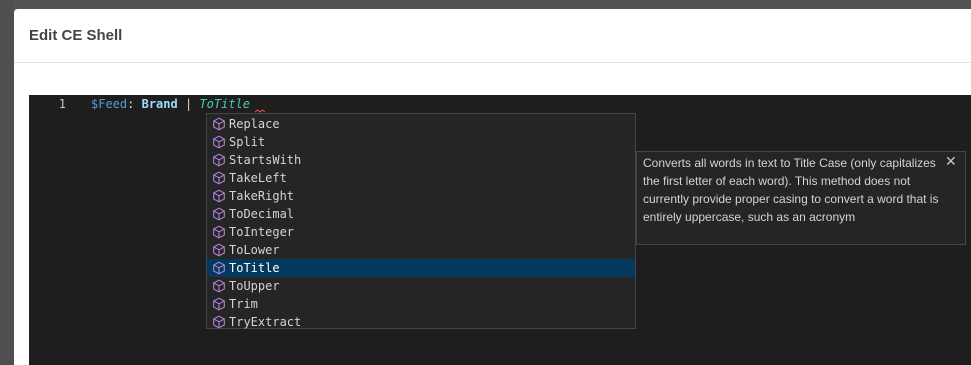 Image resolution: width=971 pixels, height=365 pixels. I want to click on line-number: 1, so click(62, 104).